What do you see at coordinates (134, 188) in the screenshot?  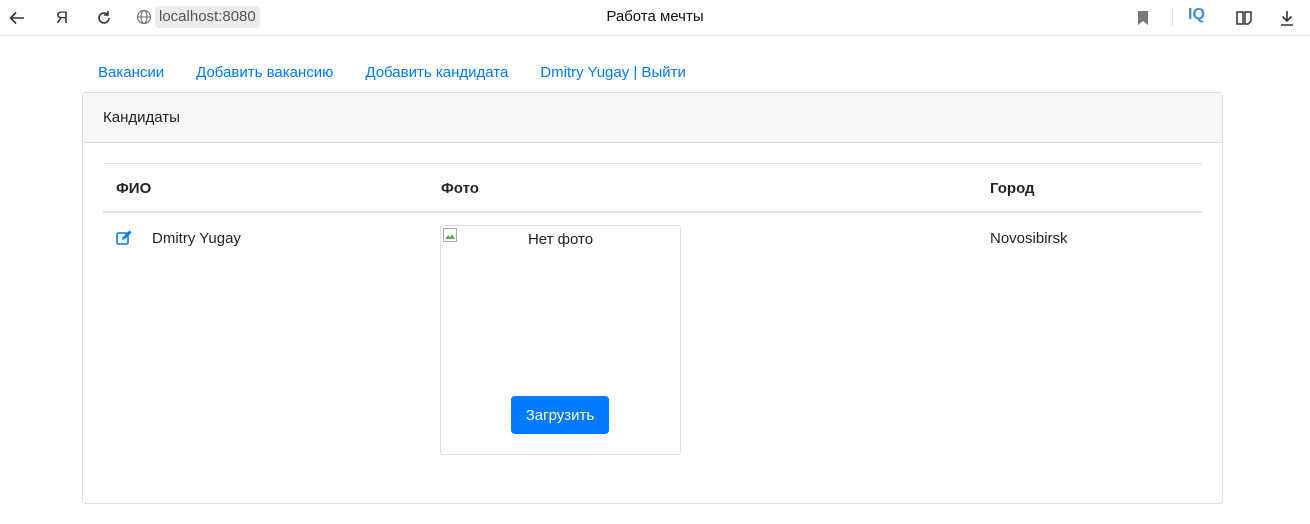 I see `header-name: ФИО` at bounding box center [134, 188].